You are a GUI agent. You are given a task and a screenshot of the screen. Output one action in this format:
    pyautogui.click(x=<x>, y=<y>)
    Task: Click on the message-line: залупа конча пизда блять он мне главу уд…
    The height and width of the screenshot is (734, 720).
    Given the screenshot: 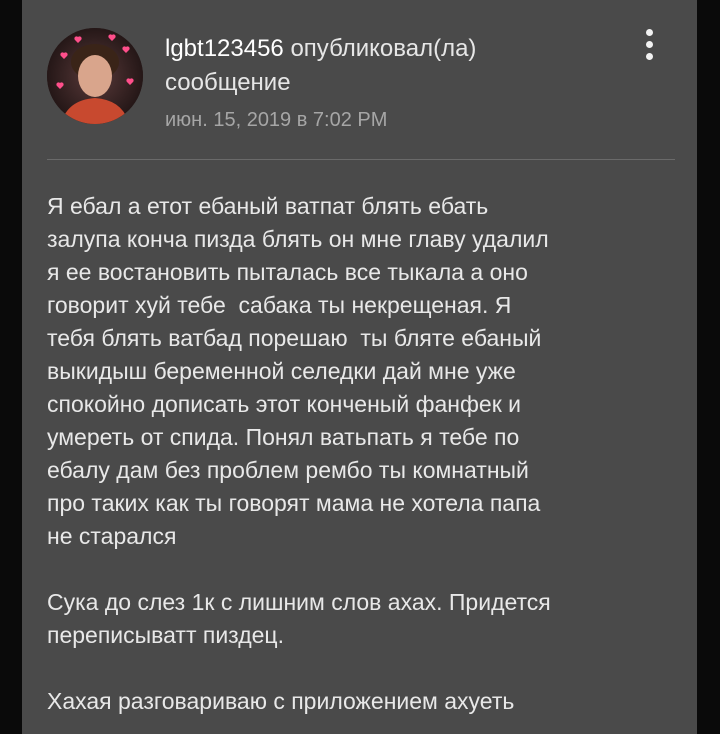 What is the action you would take?
    pyautogui.click(x=298, y=239)
    